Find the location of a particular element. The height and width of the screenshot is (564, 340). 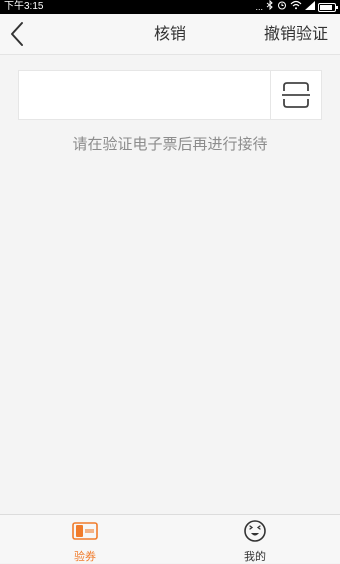

battery-icon is located at coordinates (328, 7).